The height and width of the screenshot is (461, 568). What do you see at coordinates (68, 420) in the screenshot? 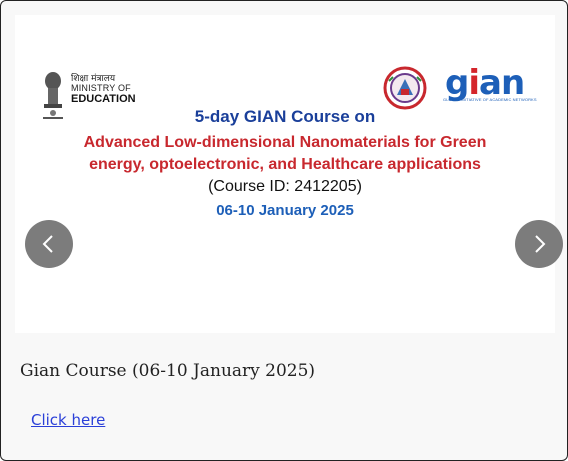
I see `click-here-link: Click here` at bounding box center [68, 420].